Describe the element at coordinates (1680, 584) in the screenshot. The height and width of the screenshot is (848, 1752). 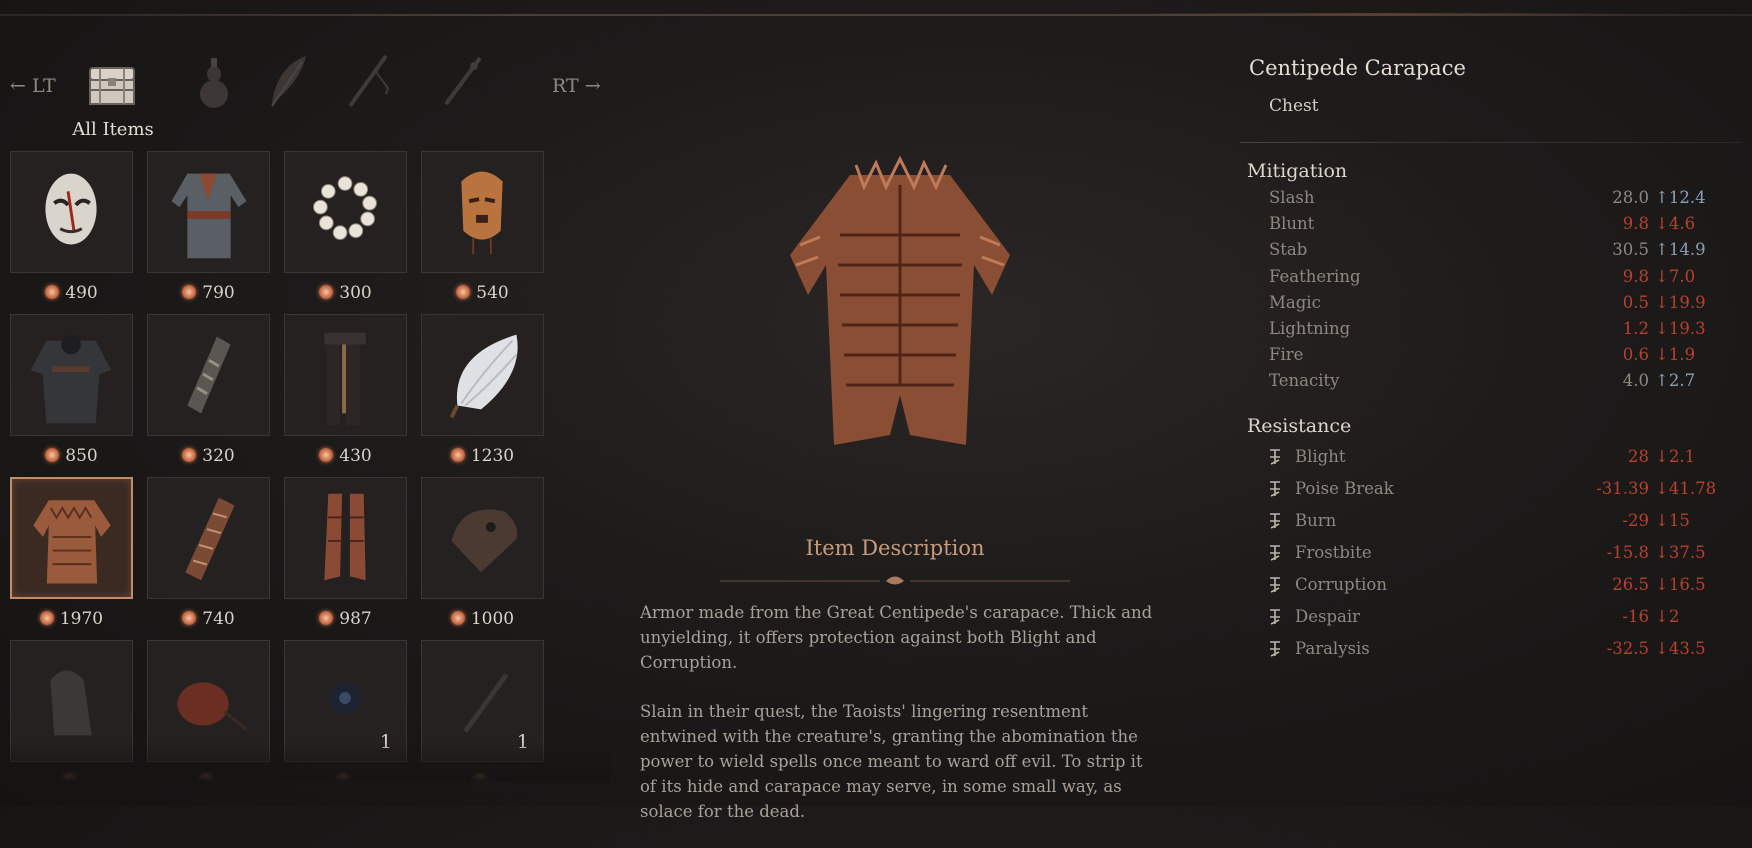
I see `stat-diff: ↓16.5` at that location.